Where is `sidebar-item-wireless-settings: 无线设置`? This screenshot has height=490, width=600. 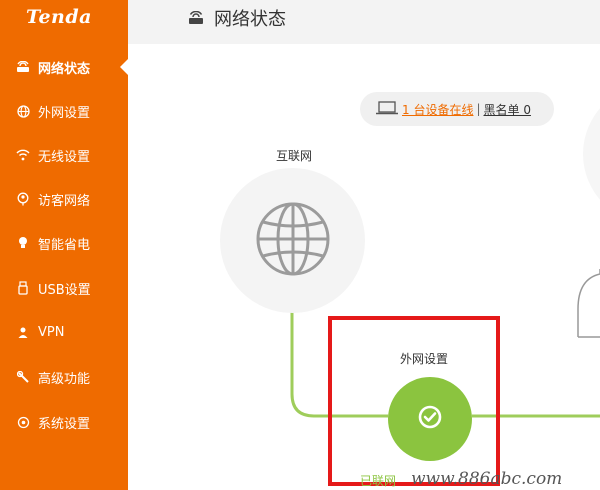 sidebar-item-wireless-settings: 无线设置 is located at coordinates (64, 155).